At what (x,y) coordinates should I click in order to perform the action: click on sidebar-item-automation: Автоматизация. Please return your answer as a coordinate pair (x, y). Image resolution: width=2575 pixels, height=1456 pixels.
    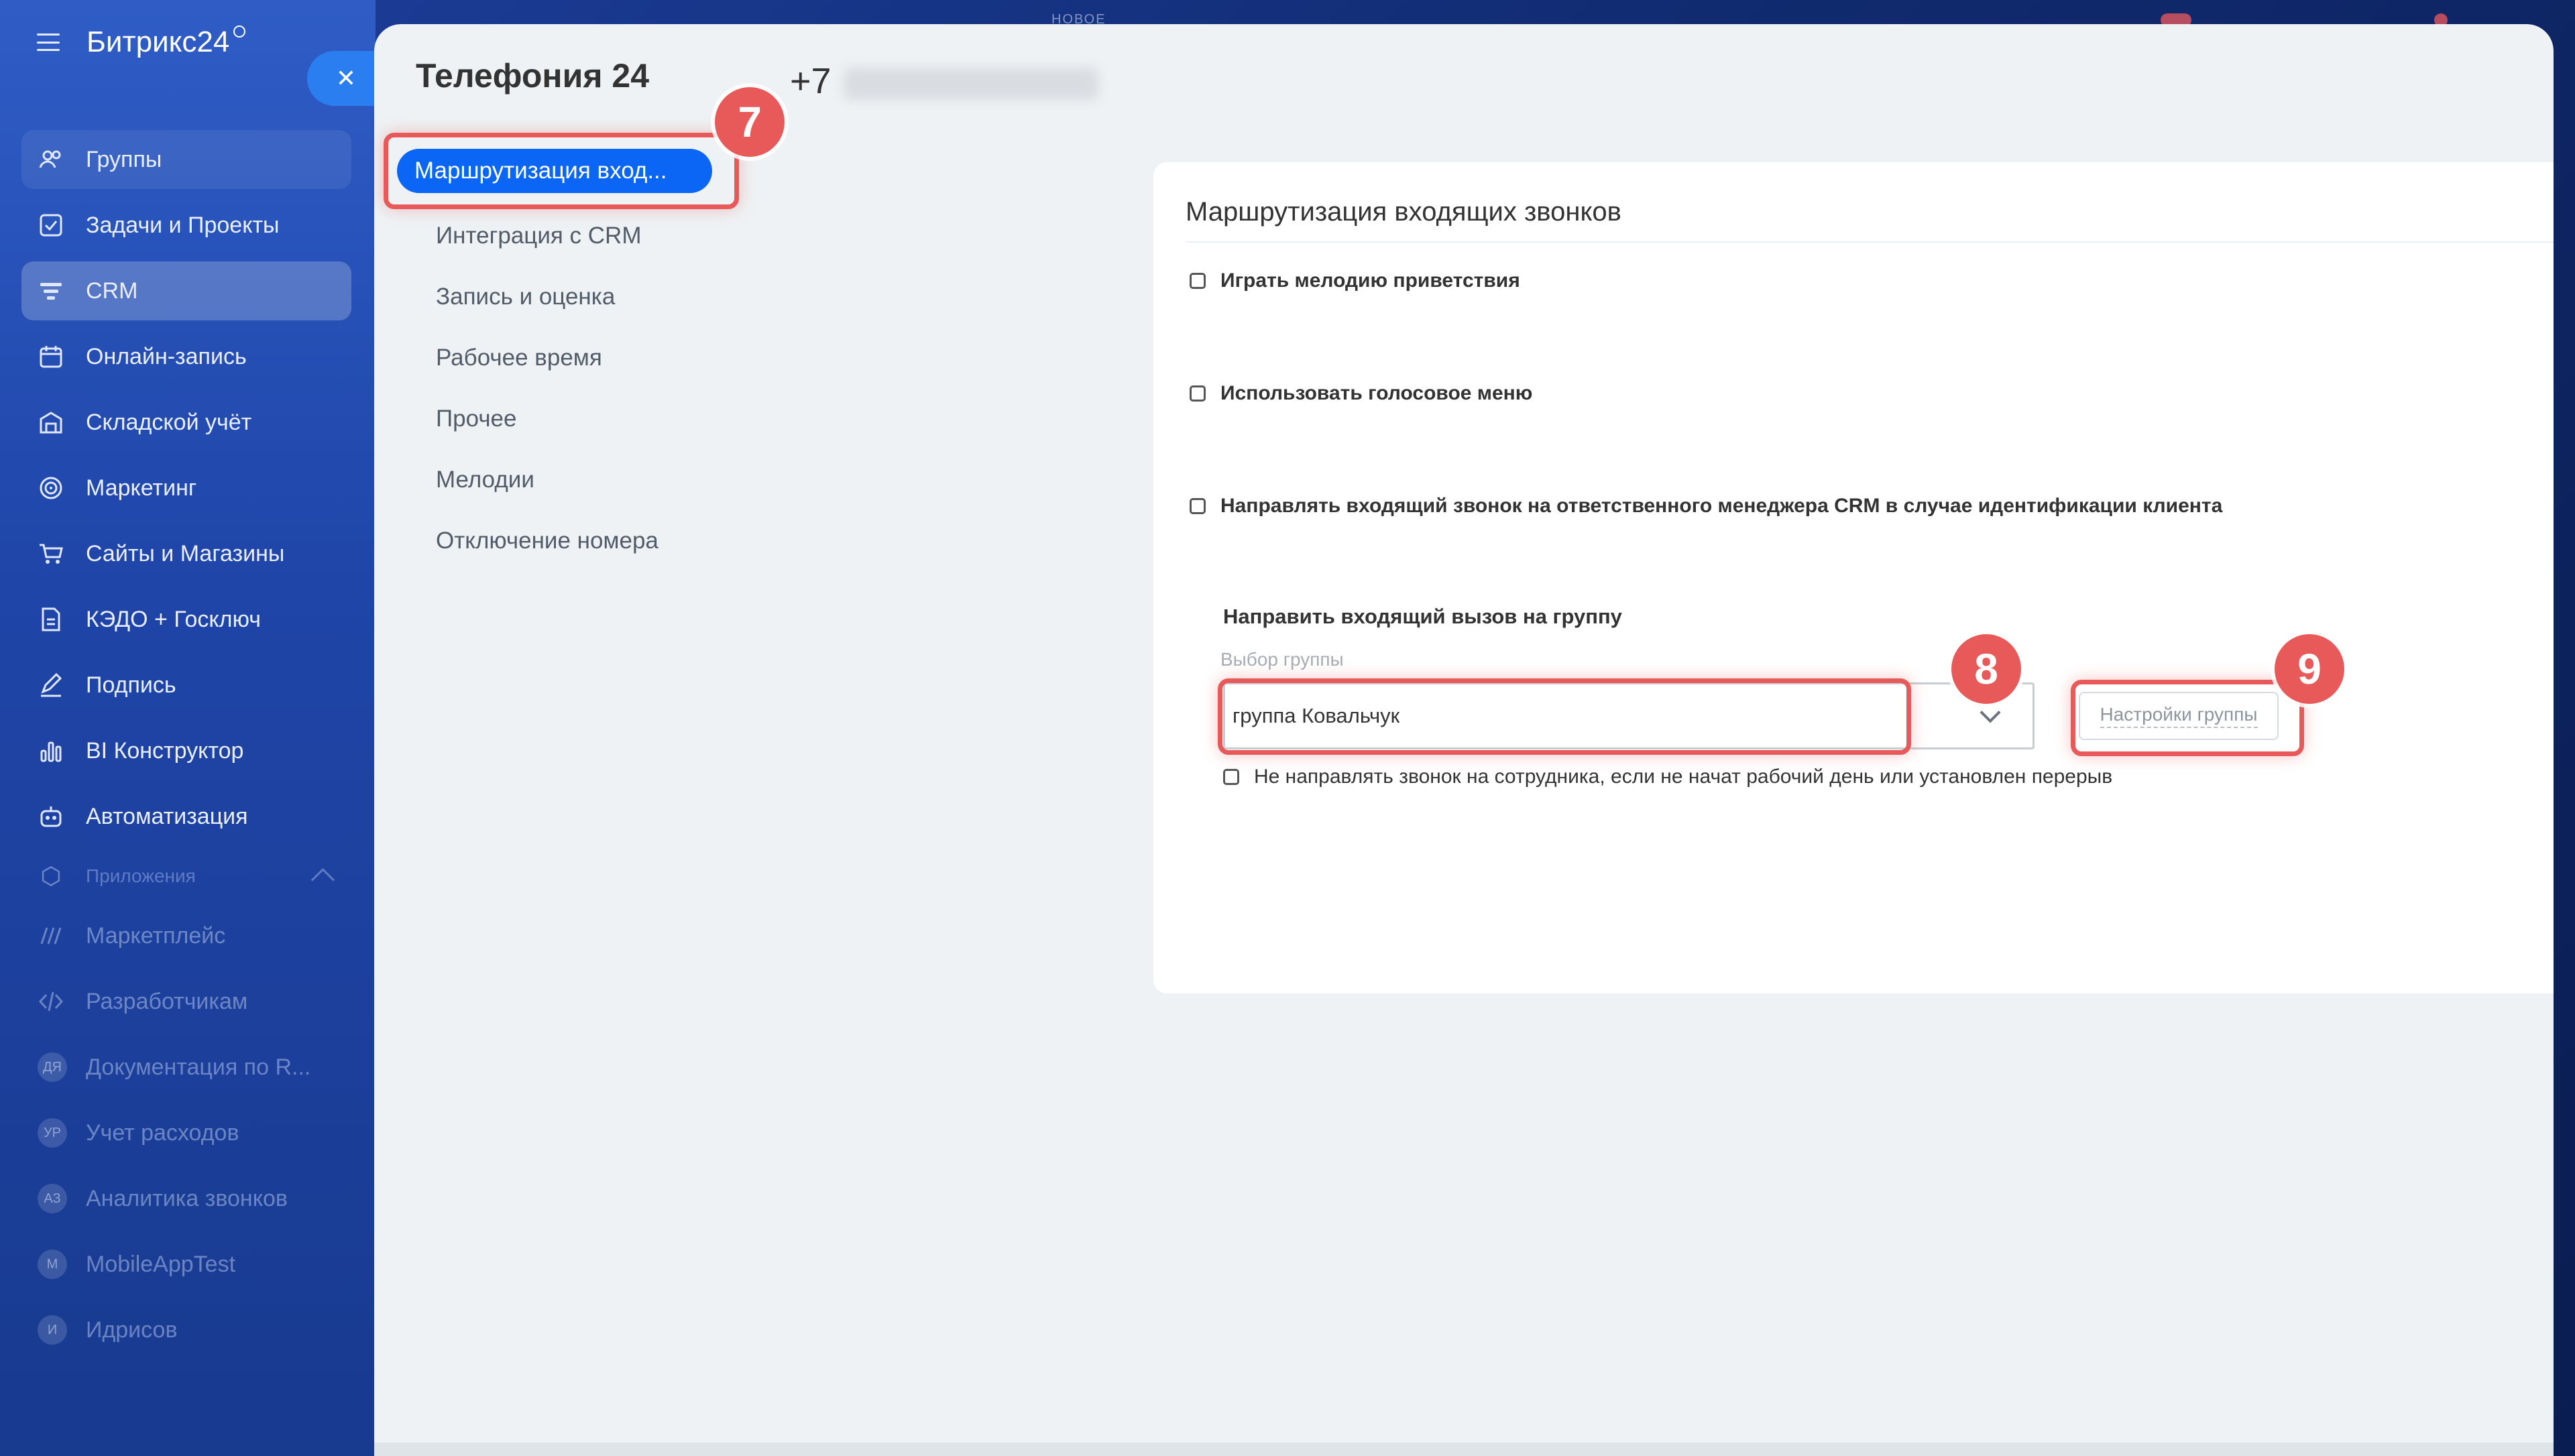
    Looking at the image, I should click on (186, 816).